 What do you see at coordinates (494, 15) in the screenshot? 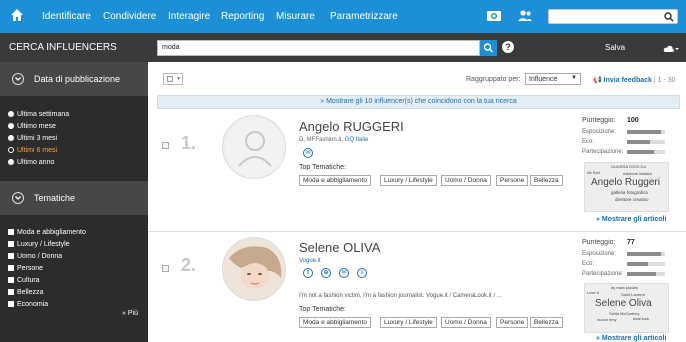
I see `photo-search-icon` at bounding box center [494, 15].